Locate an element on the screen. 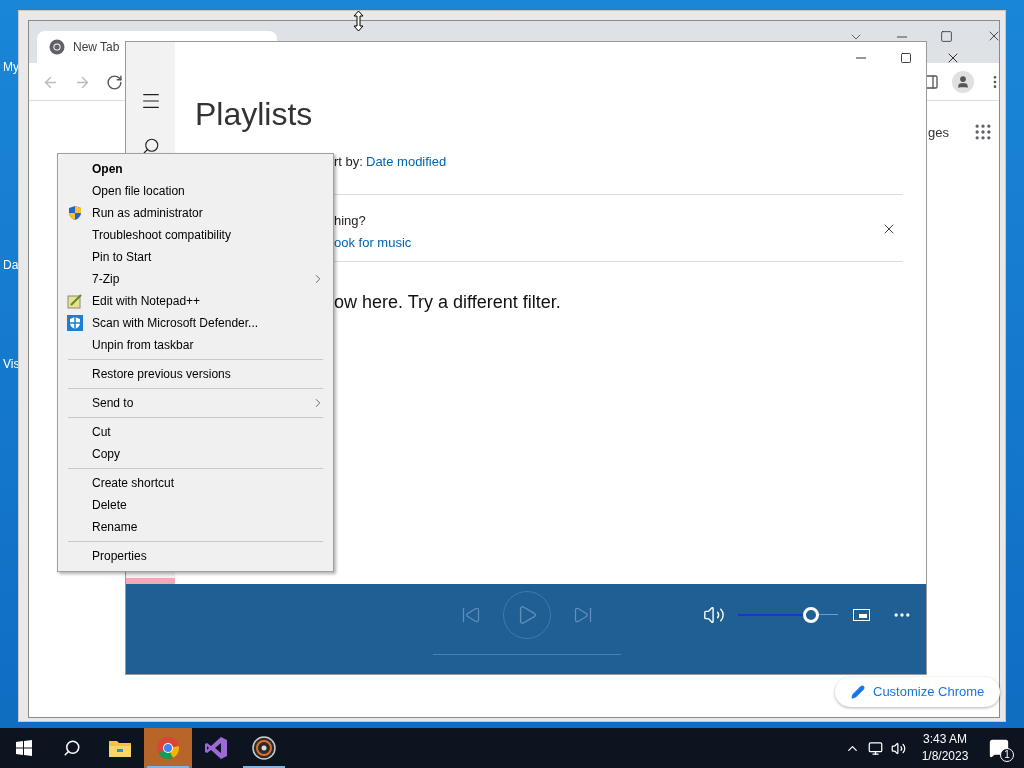 This screenshot has width=1024, height=768. desktop-icon-label: My is located at coordinates (11, 67).